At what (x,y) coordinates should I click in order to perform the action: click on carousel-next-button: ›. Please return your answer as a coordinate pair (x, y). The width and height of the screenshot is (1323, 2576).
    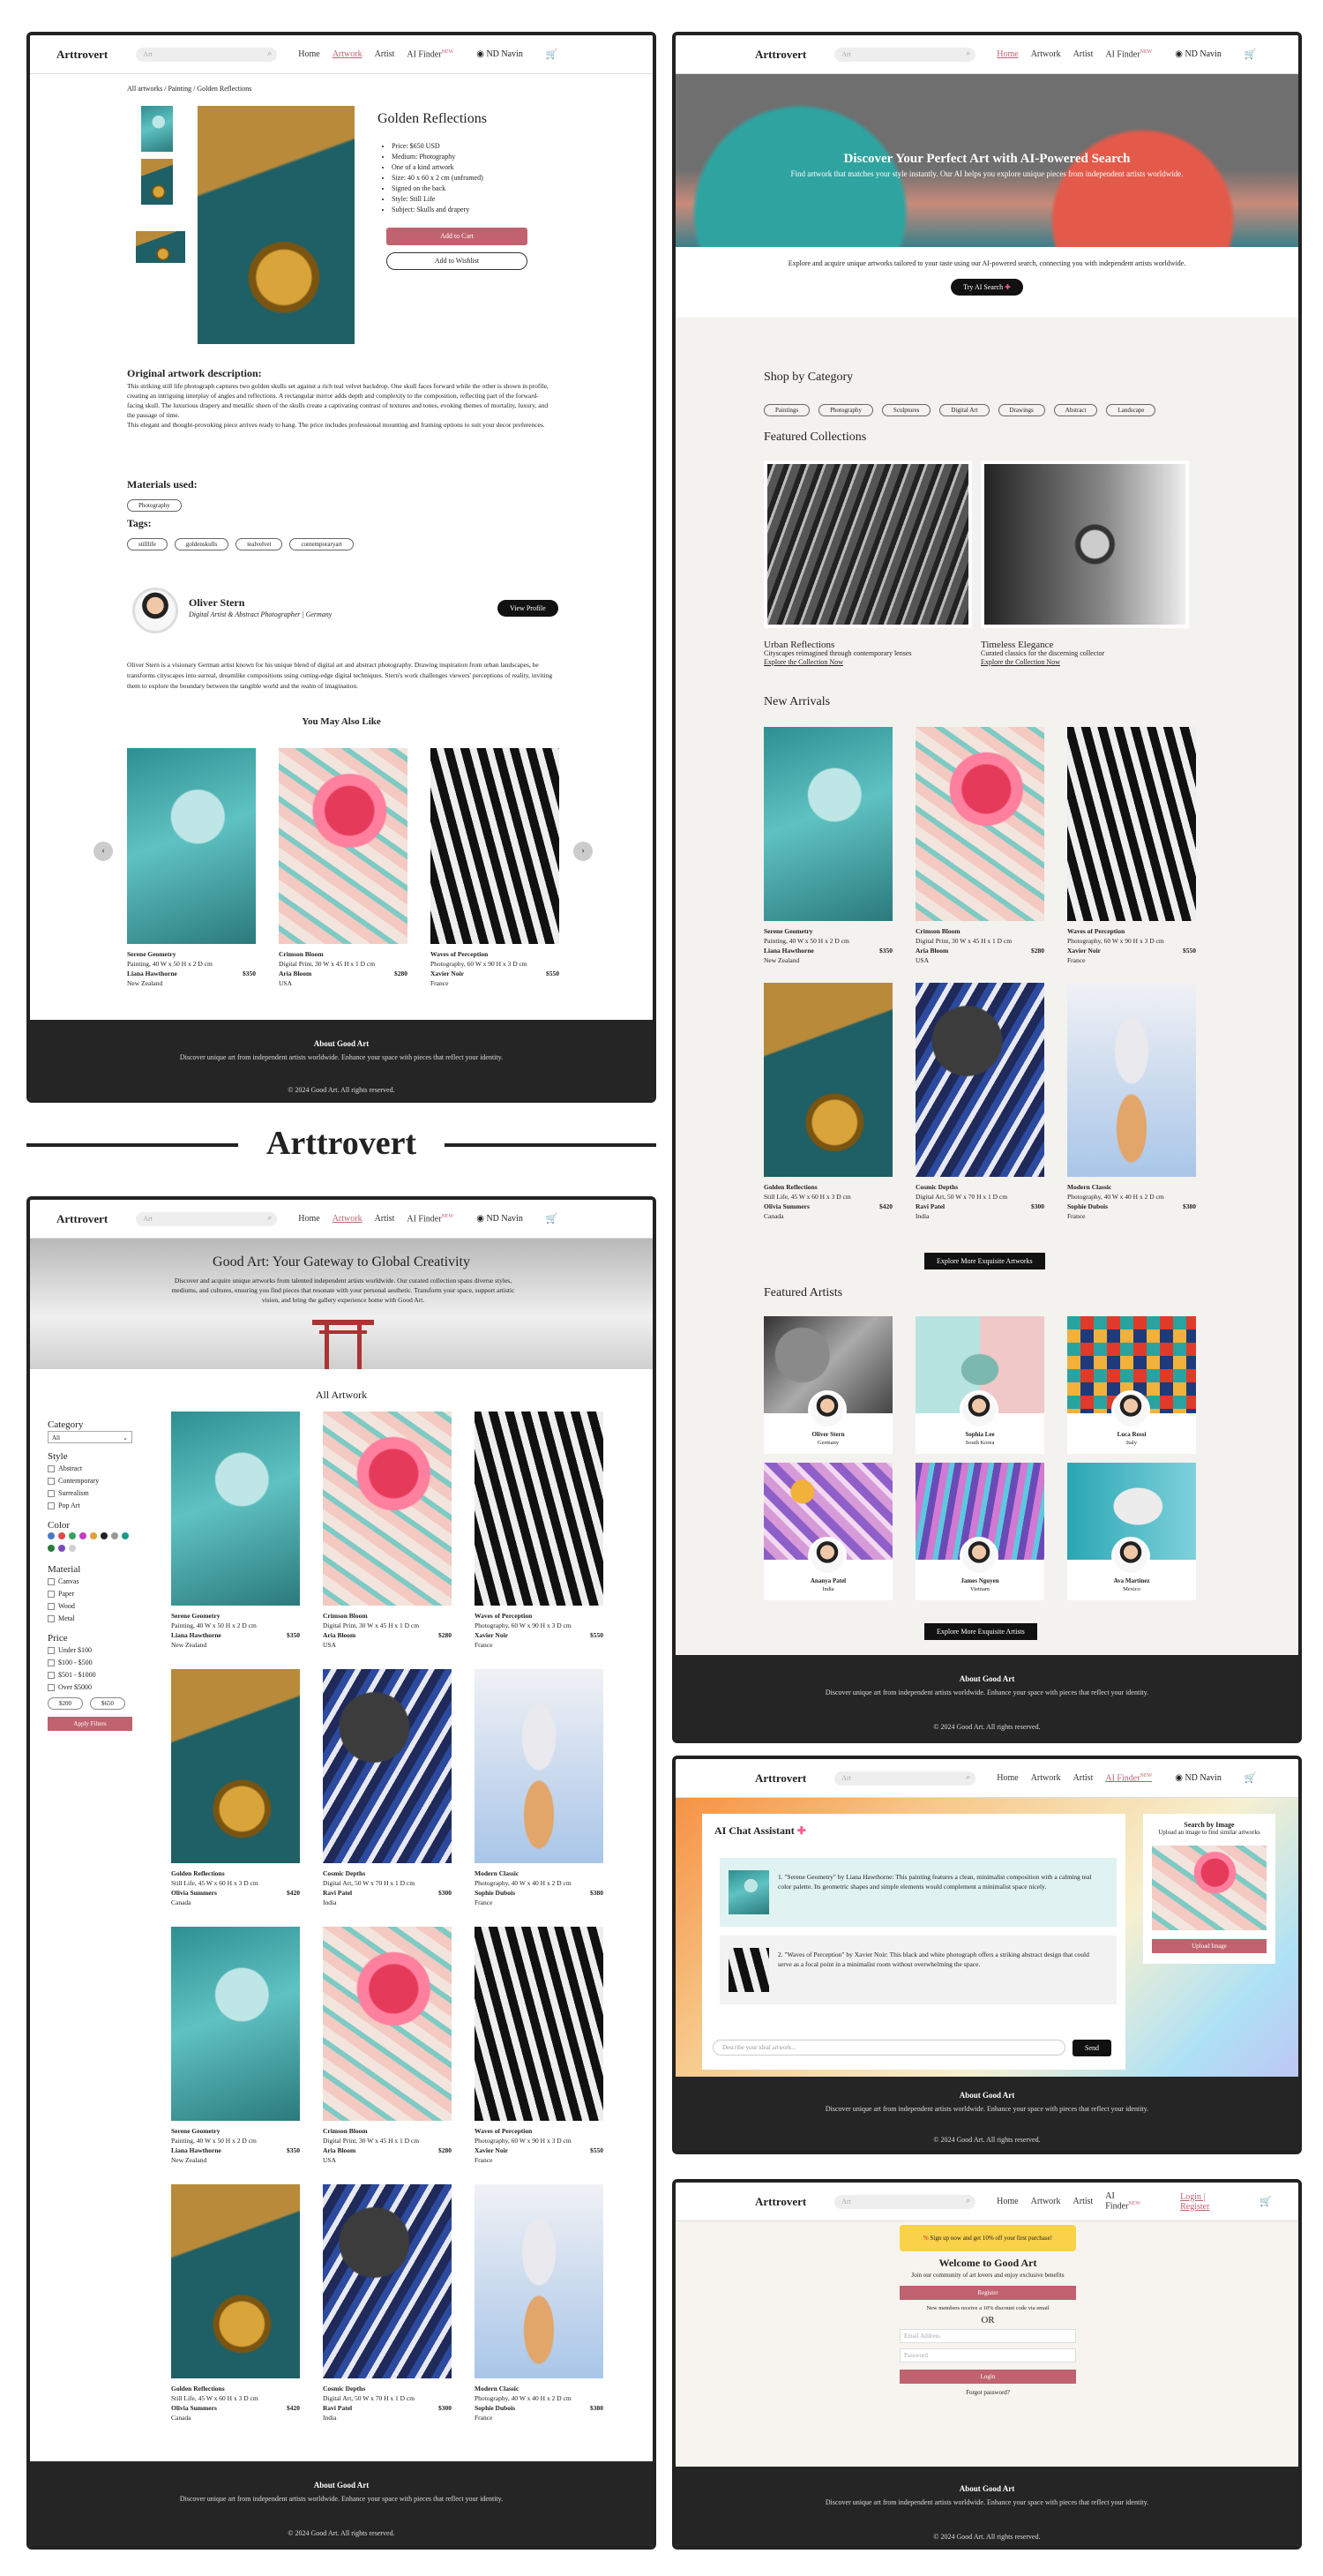
    Looking at the image, I should click on (583, 852).